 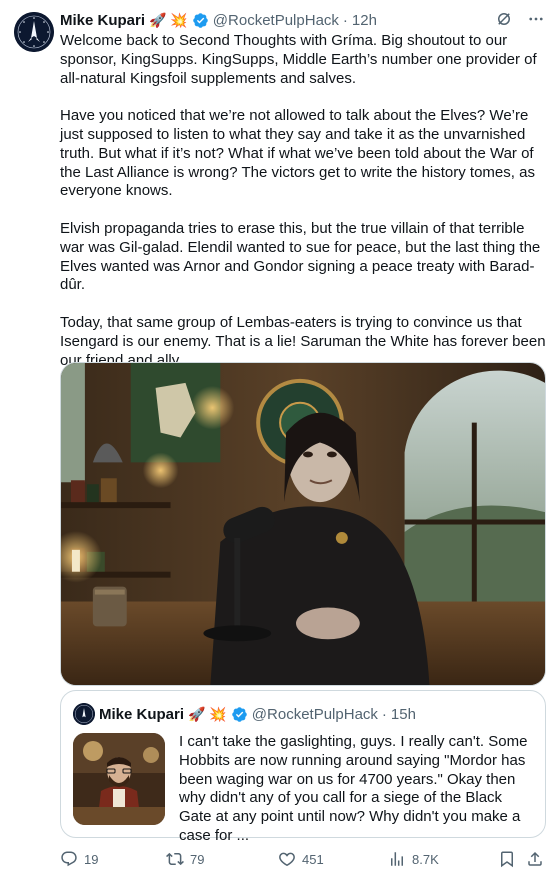 I want to click on bookmark-icon, so click(x=507, y=859).